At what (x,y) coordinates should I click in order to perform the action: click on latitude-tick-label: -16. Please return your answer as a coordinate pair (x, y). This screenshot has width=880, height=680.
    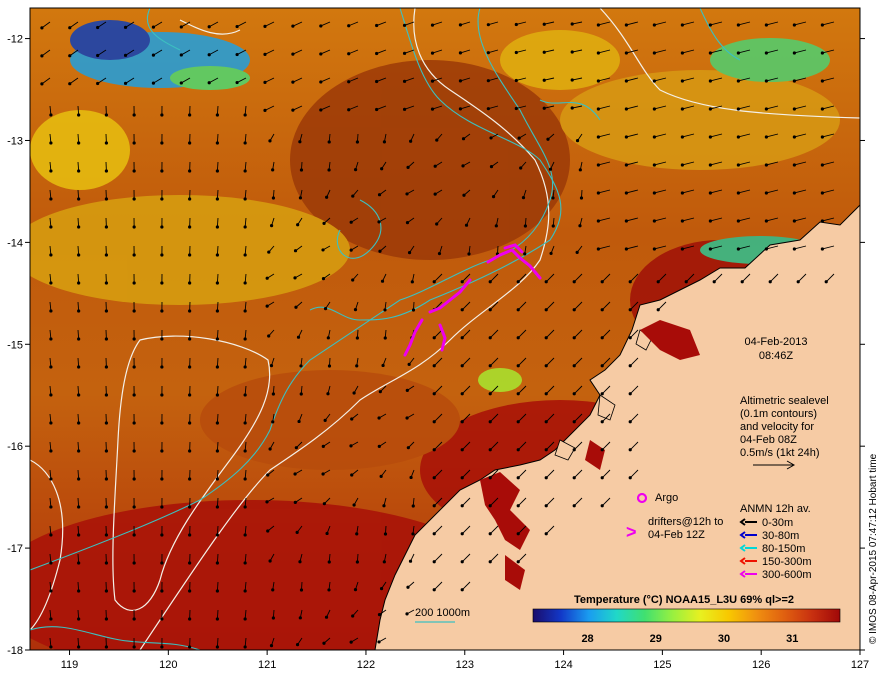
    Looking at the image, I should click on (15, 447).